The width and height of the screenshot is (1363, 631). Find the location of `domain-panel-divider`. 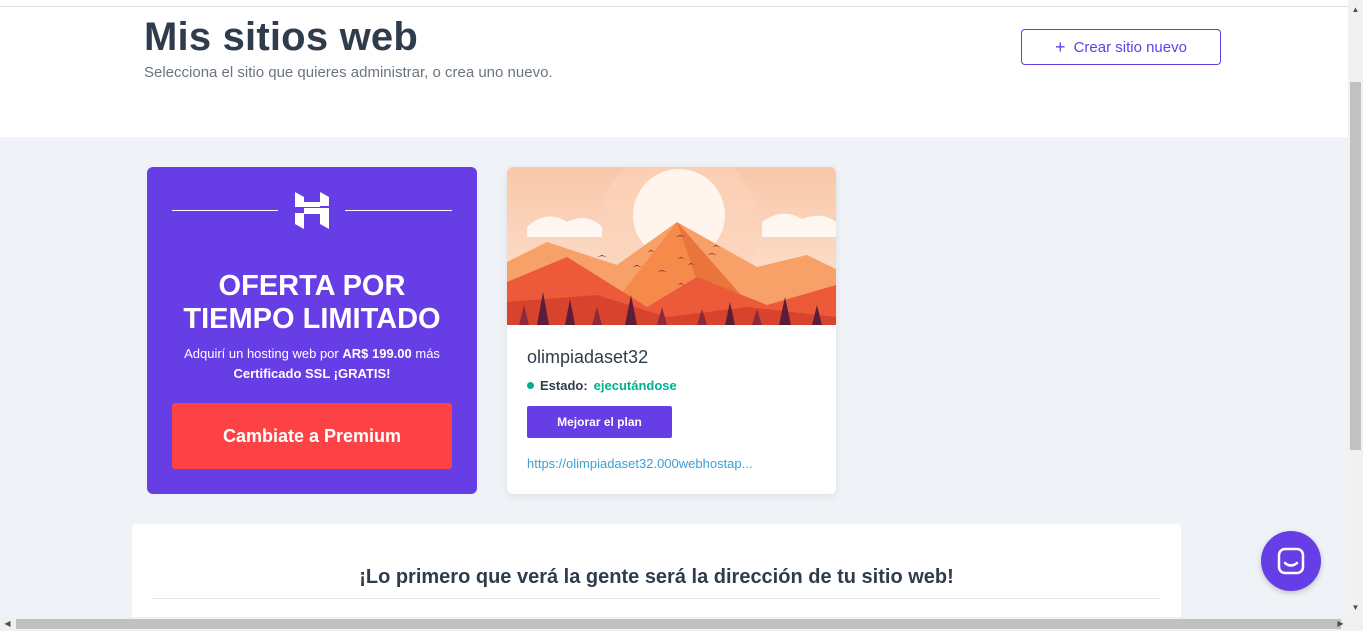

domain-panel-divider is located at coordinates (656, 598).